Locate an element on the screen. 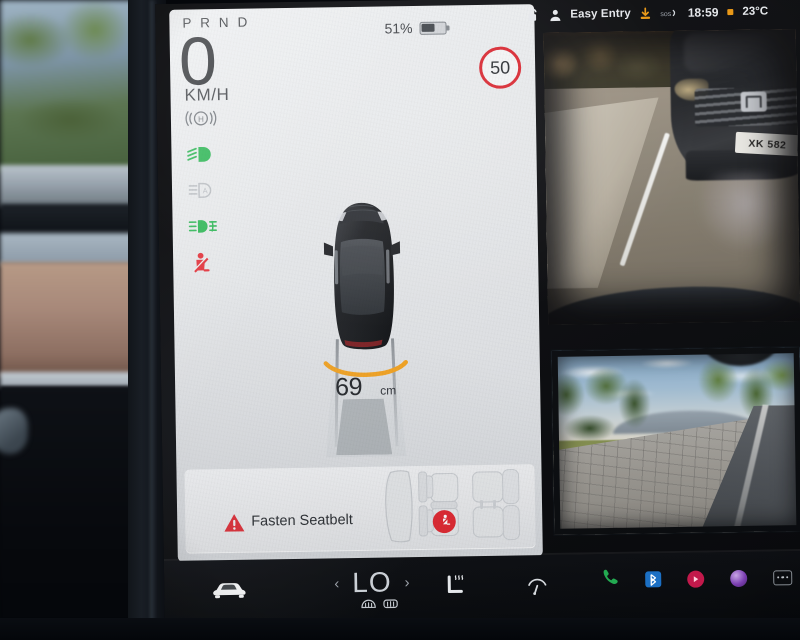 The image size is (800, 640). parking-distance-unit: cm is located at coordinates (388, 390).